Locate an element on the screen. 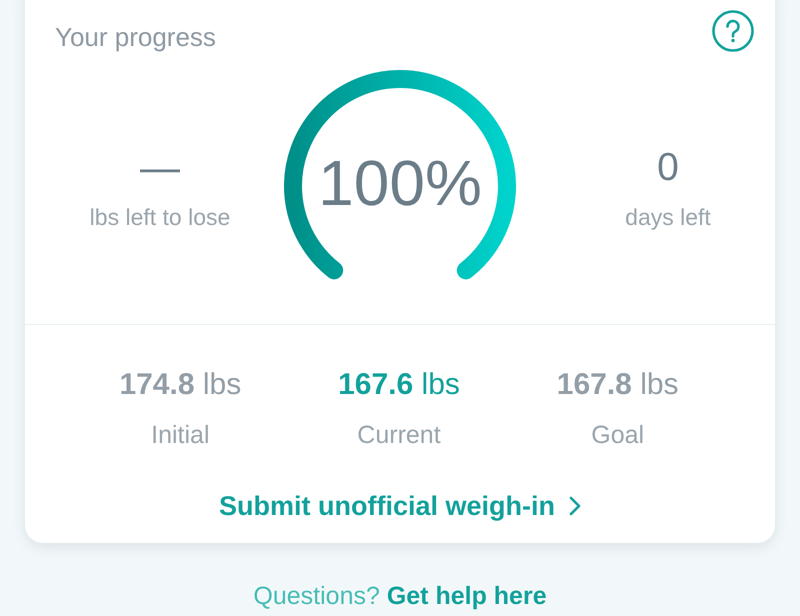  chevron-right-icon is located at coordinates (574, 506).